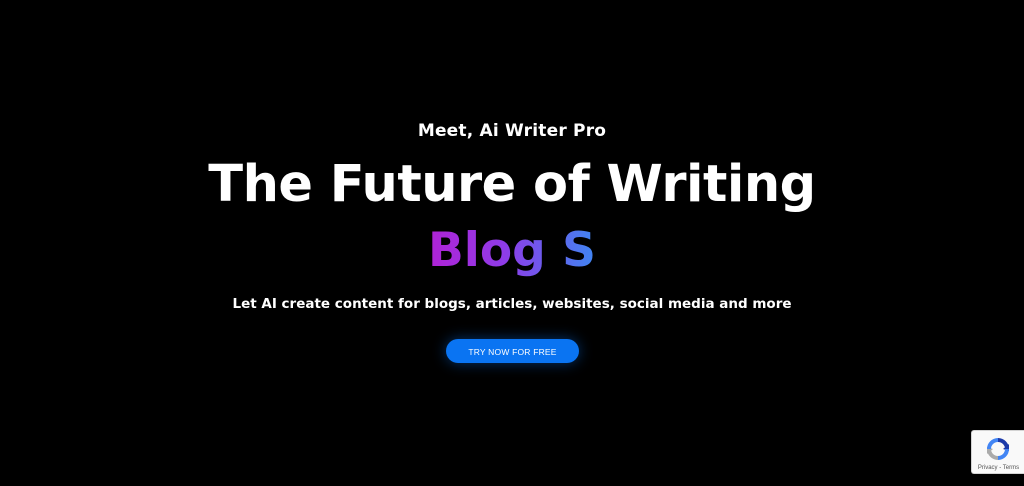 This screenshot has height=486, width=1024. Describe the element at coordinates (1011, 468) in the screenshot. I see `recaptcha-terms-link: Terms` at that location.